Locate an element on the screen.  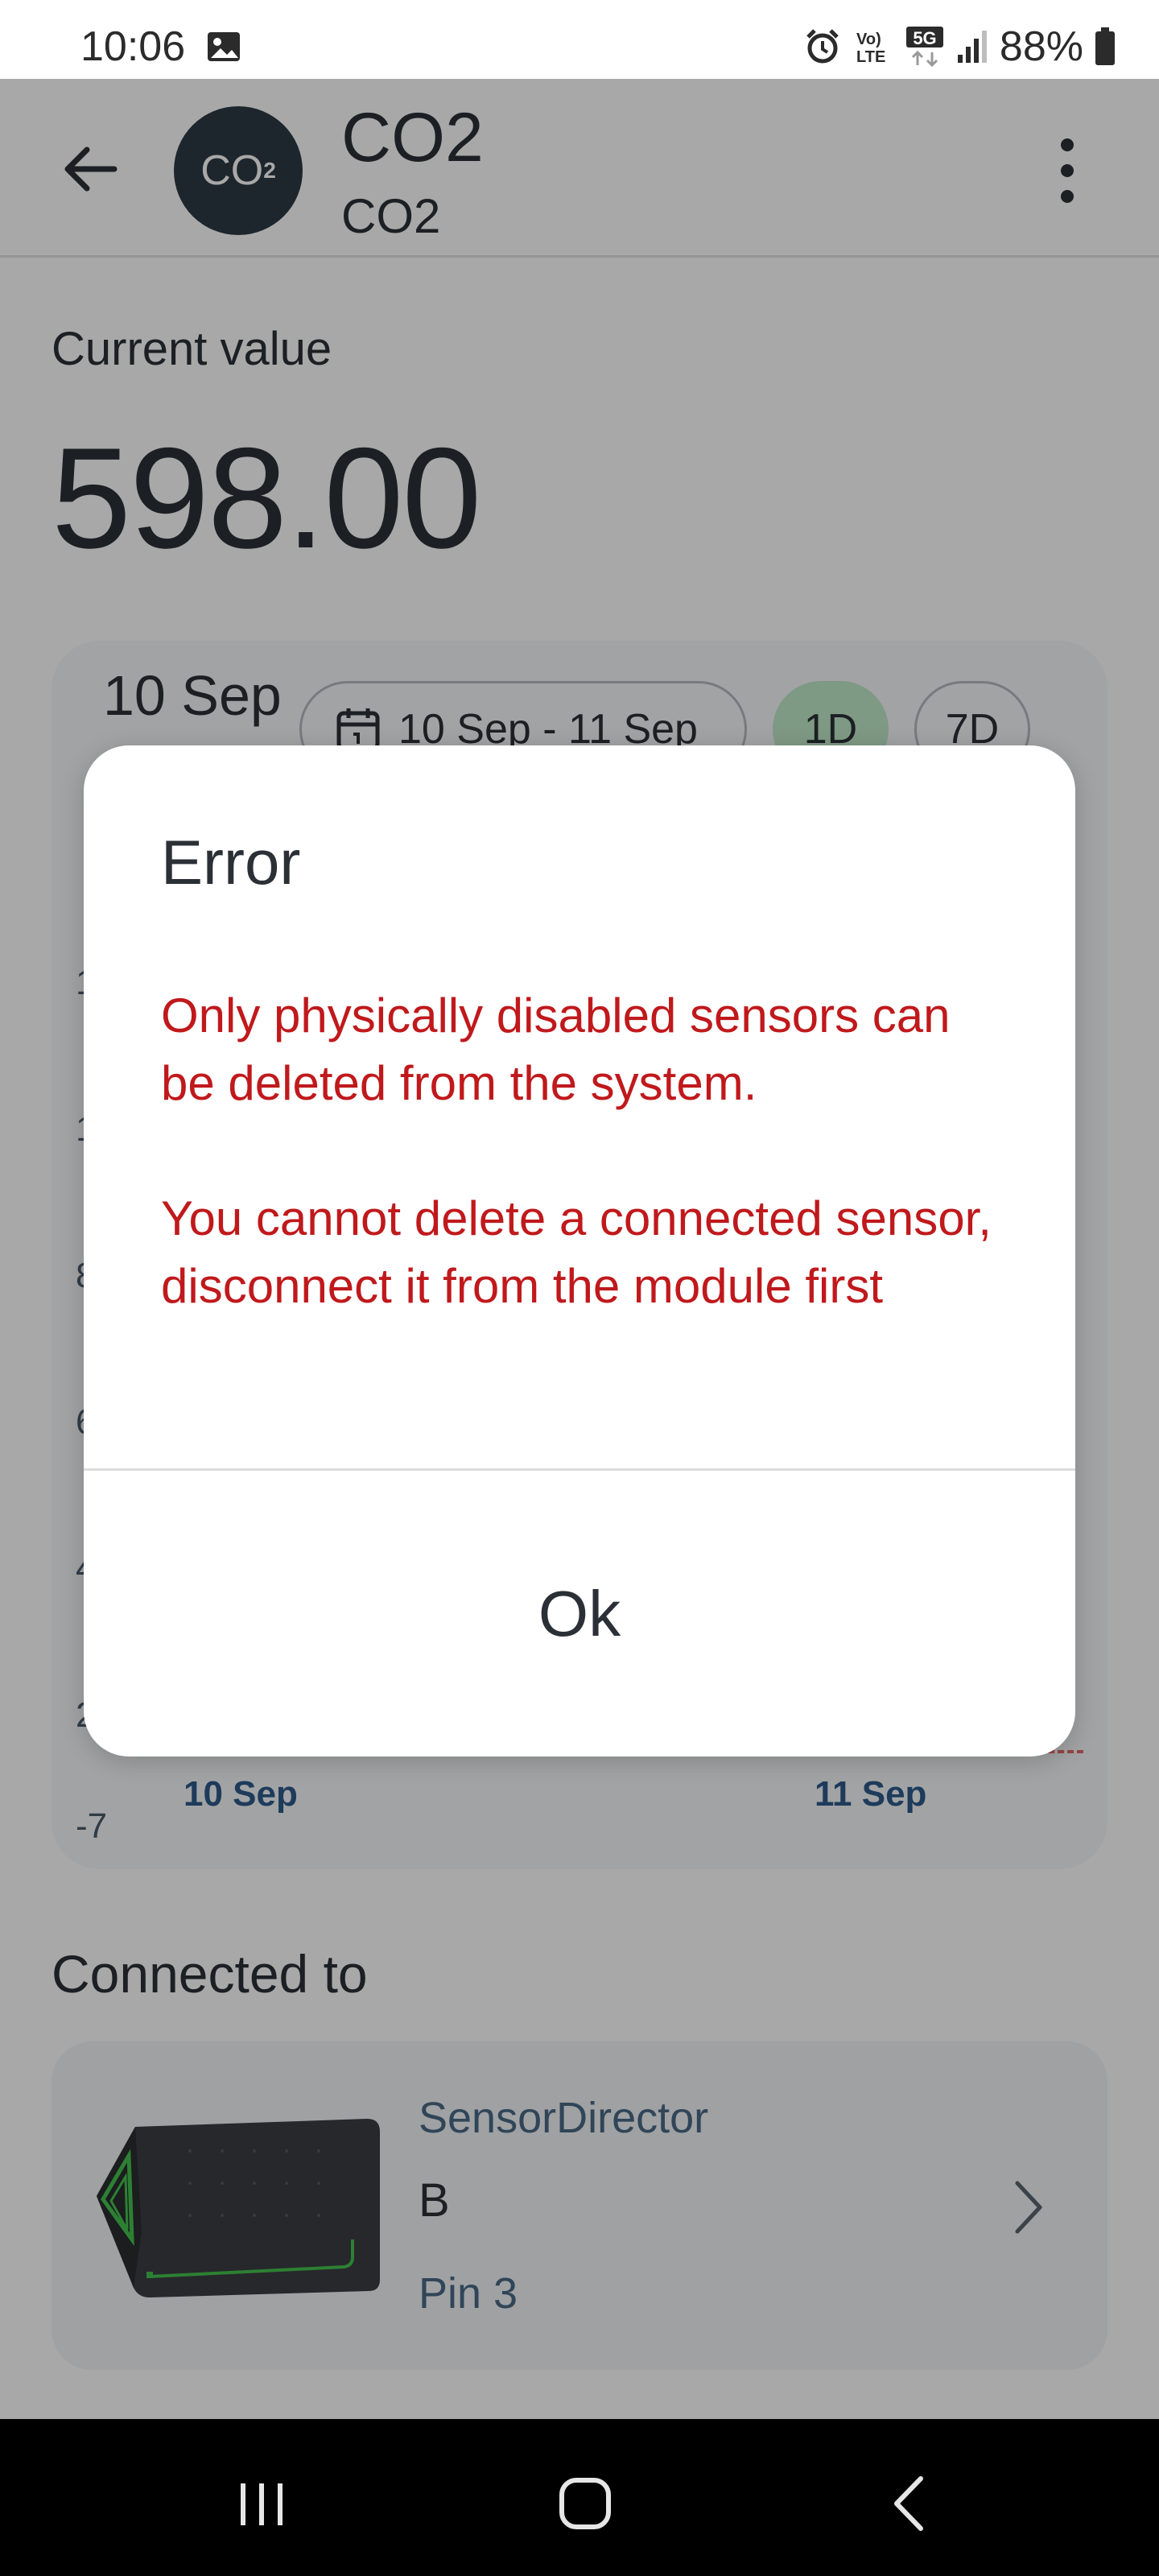
status-time: 10:06 is located at coordinates (133, 46).